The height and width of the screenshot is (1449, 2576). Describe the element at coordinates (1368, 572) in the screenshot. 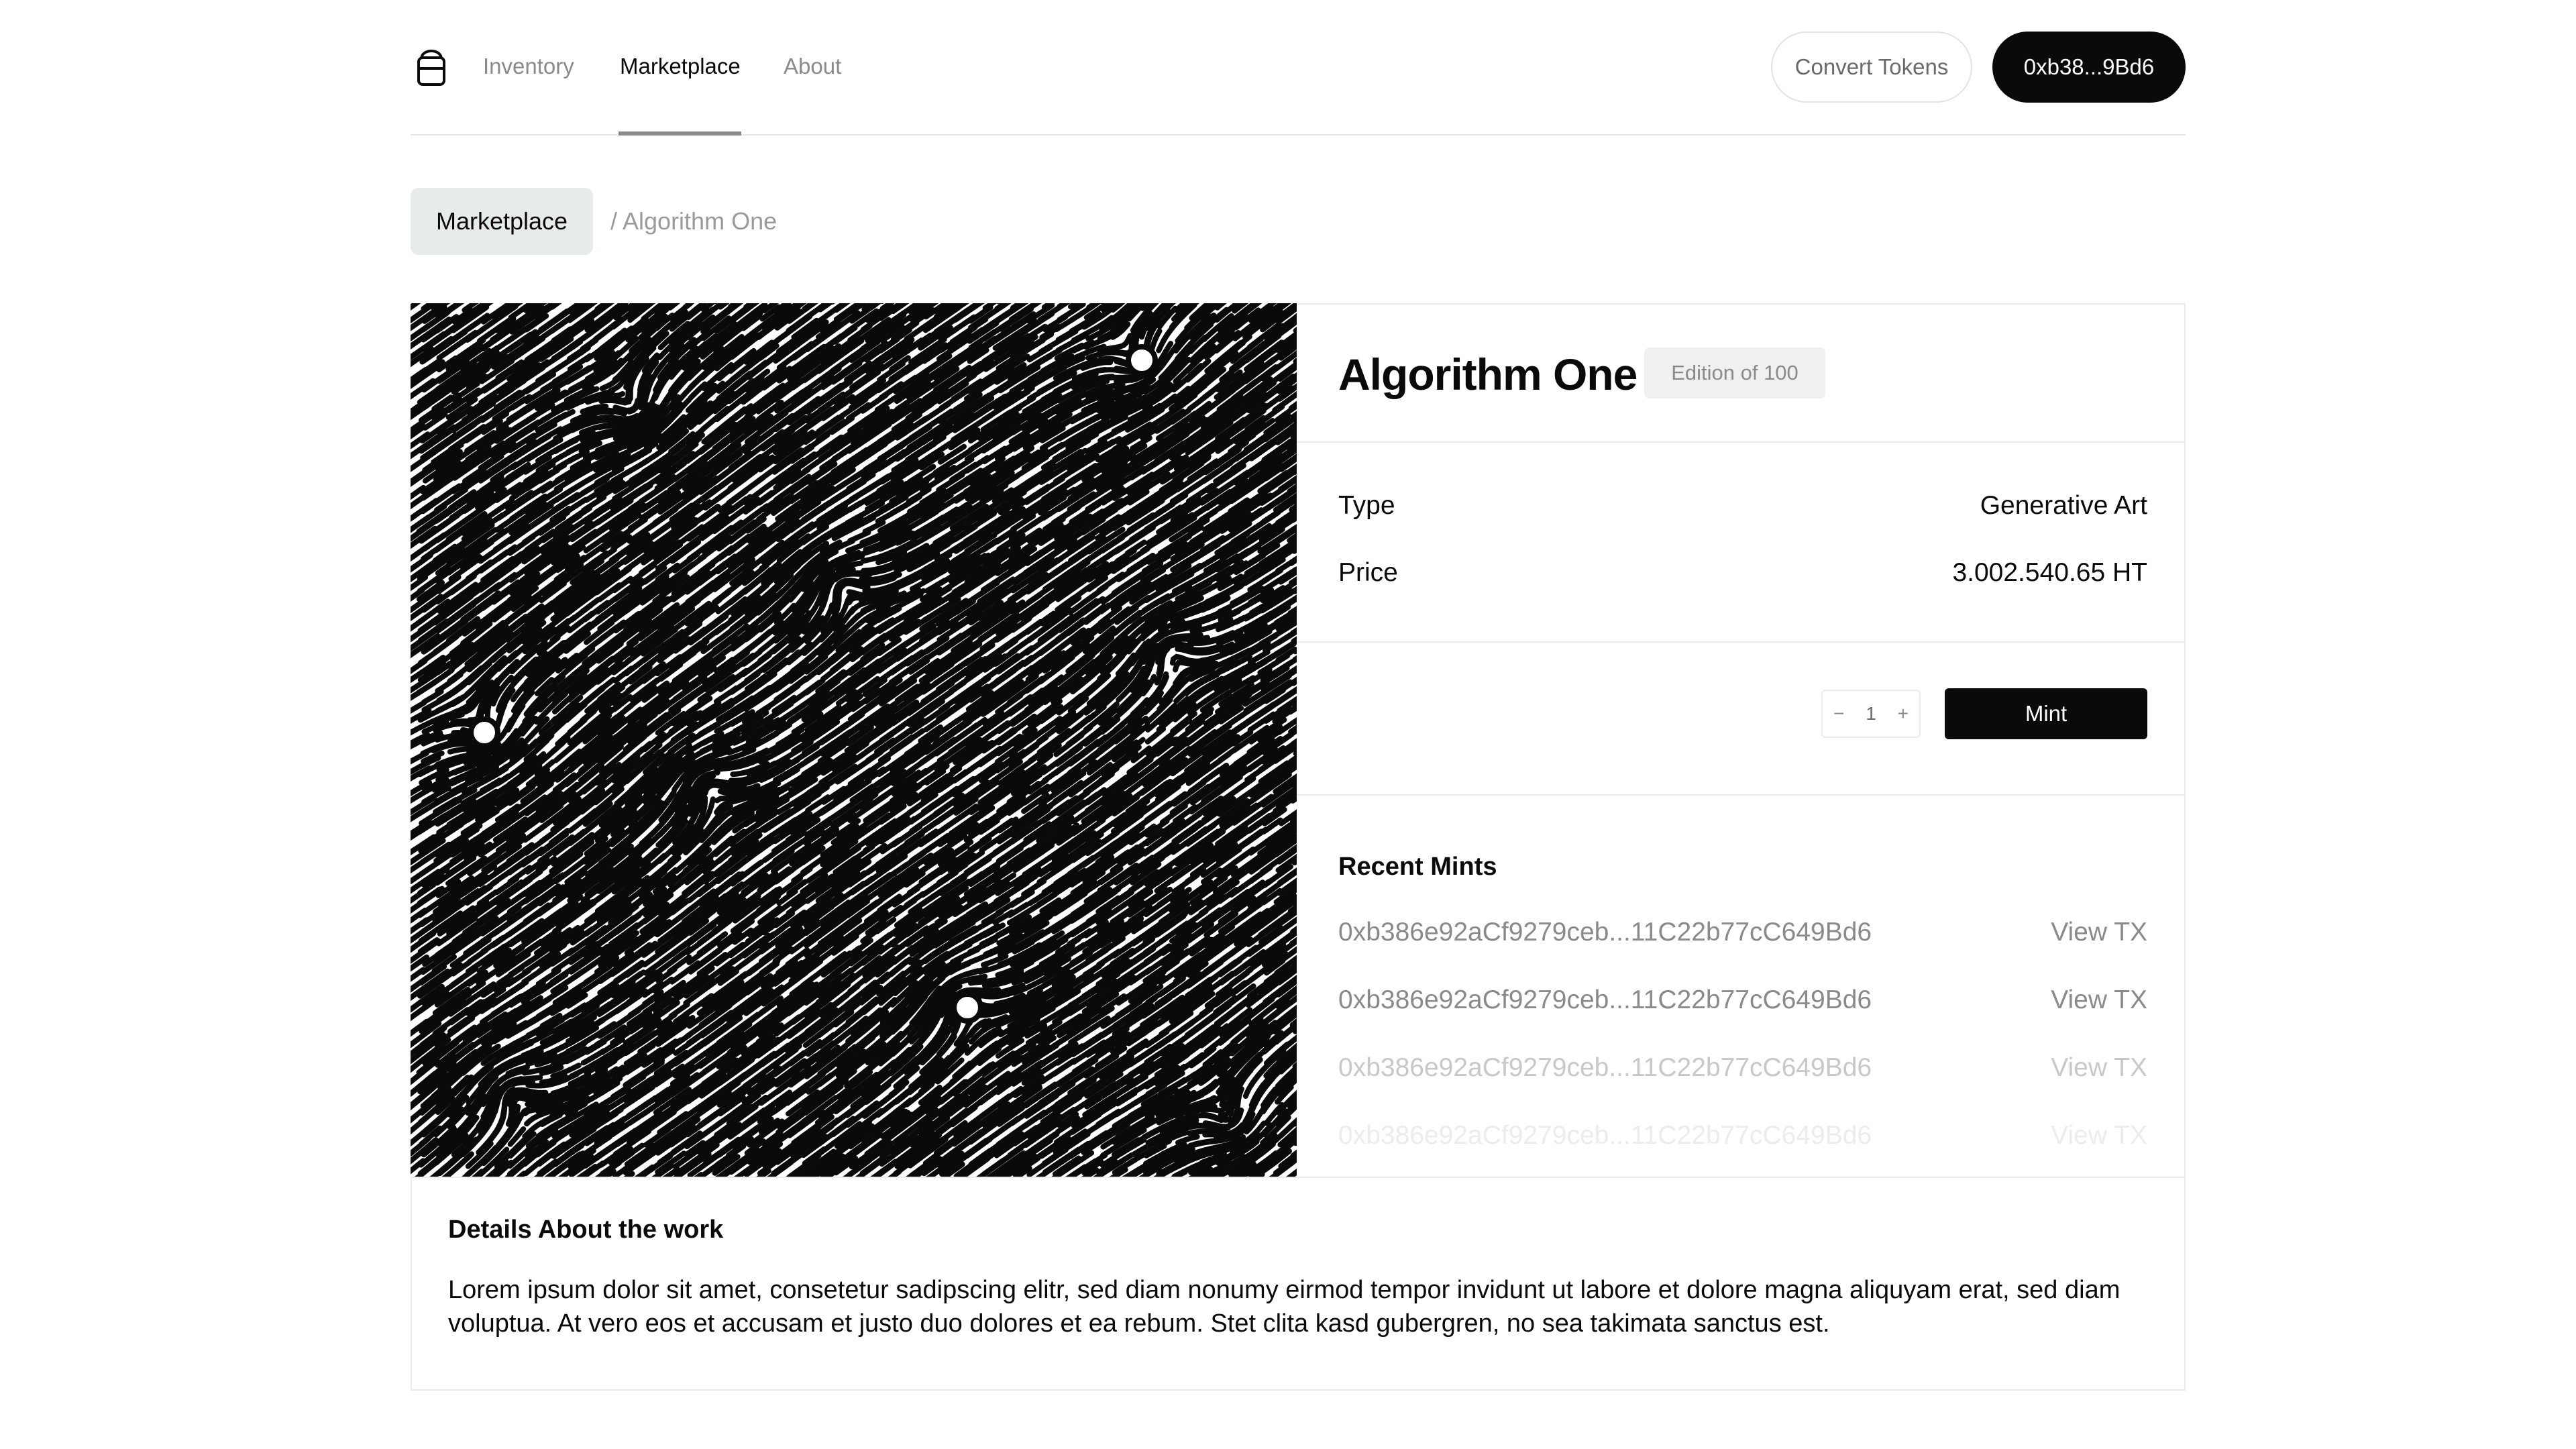

I see `price-label: Price` at that location.